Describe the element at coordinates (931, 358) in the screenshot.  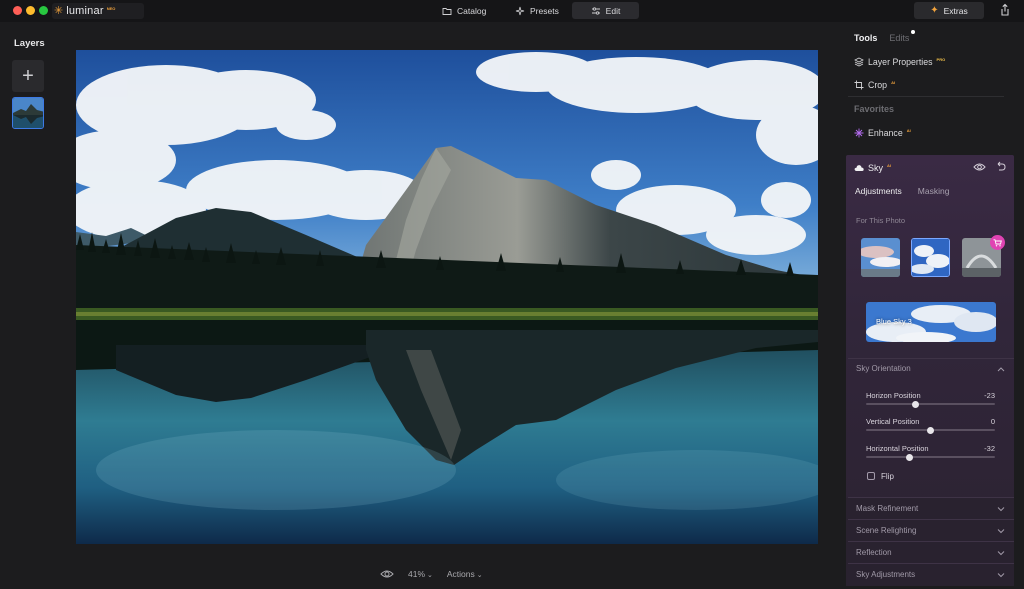
I see `section-divider` at that location.